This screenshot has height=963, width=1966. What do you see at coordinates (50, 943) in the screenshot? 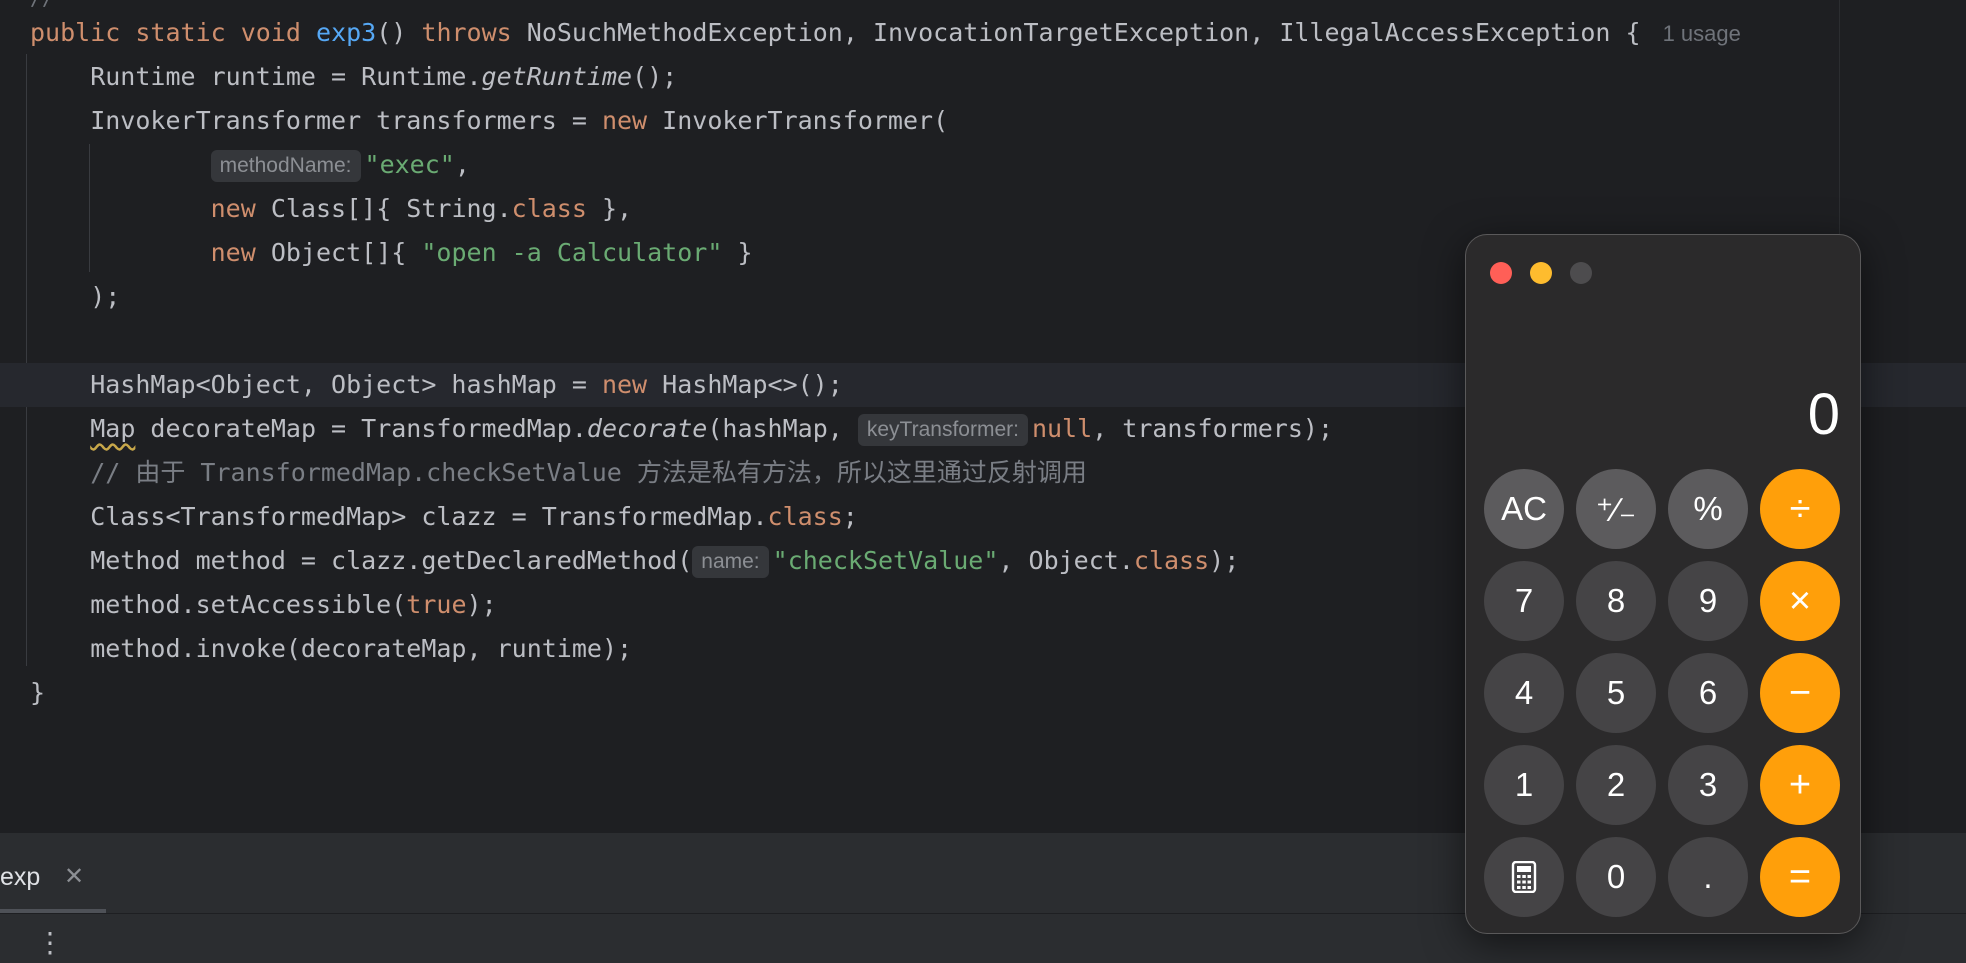
I see `more-options-icon: ⋮` at bounding box center [50, 943].